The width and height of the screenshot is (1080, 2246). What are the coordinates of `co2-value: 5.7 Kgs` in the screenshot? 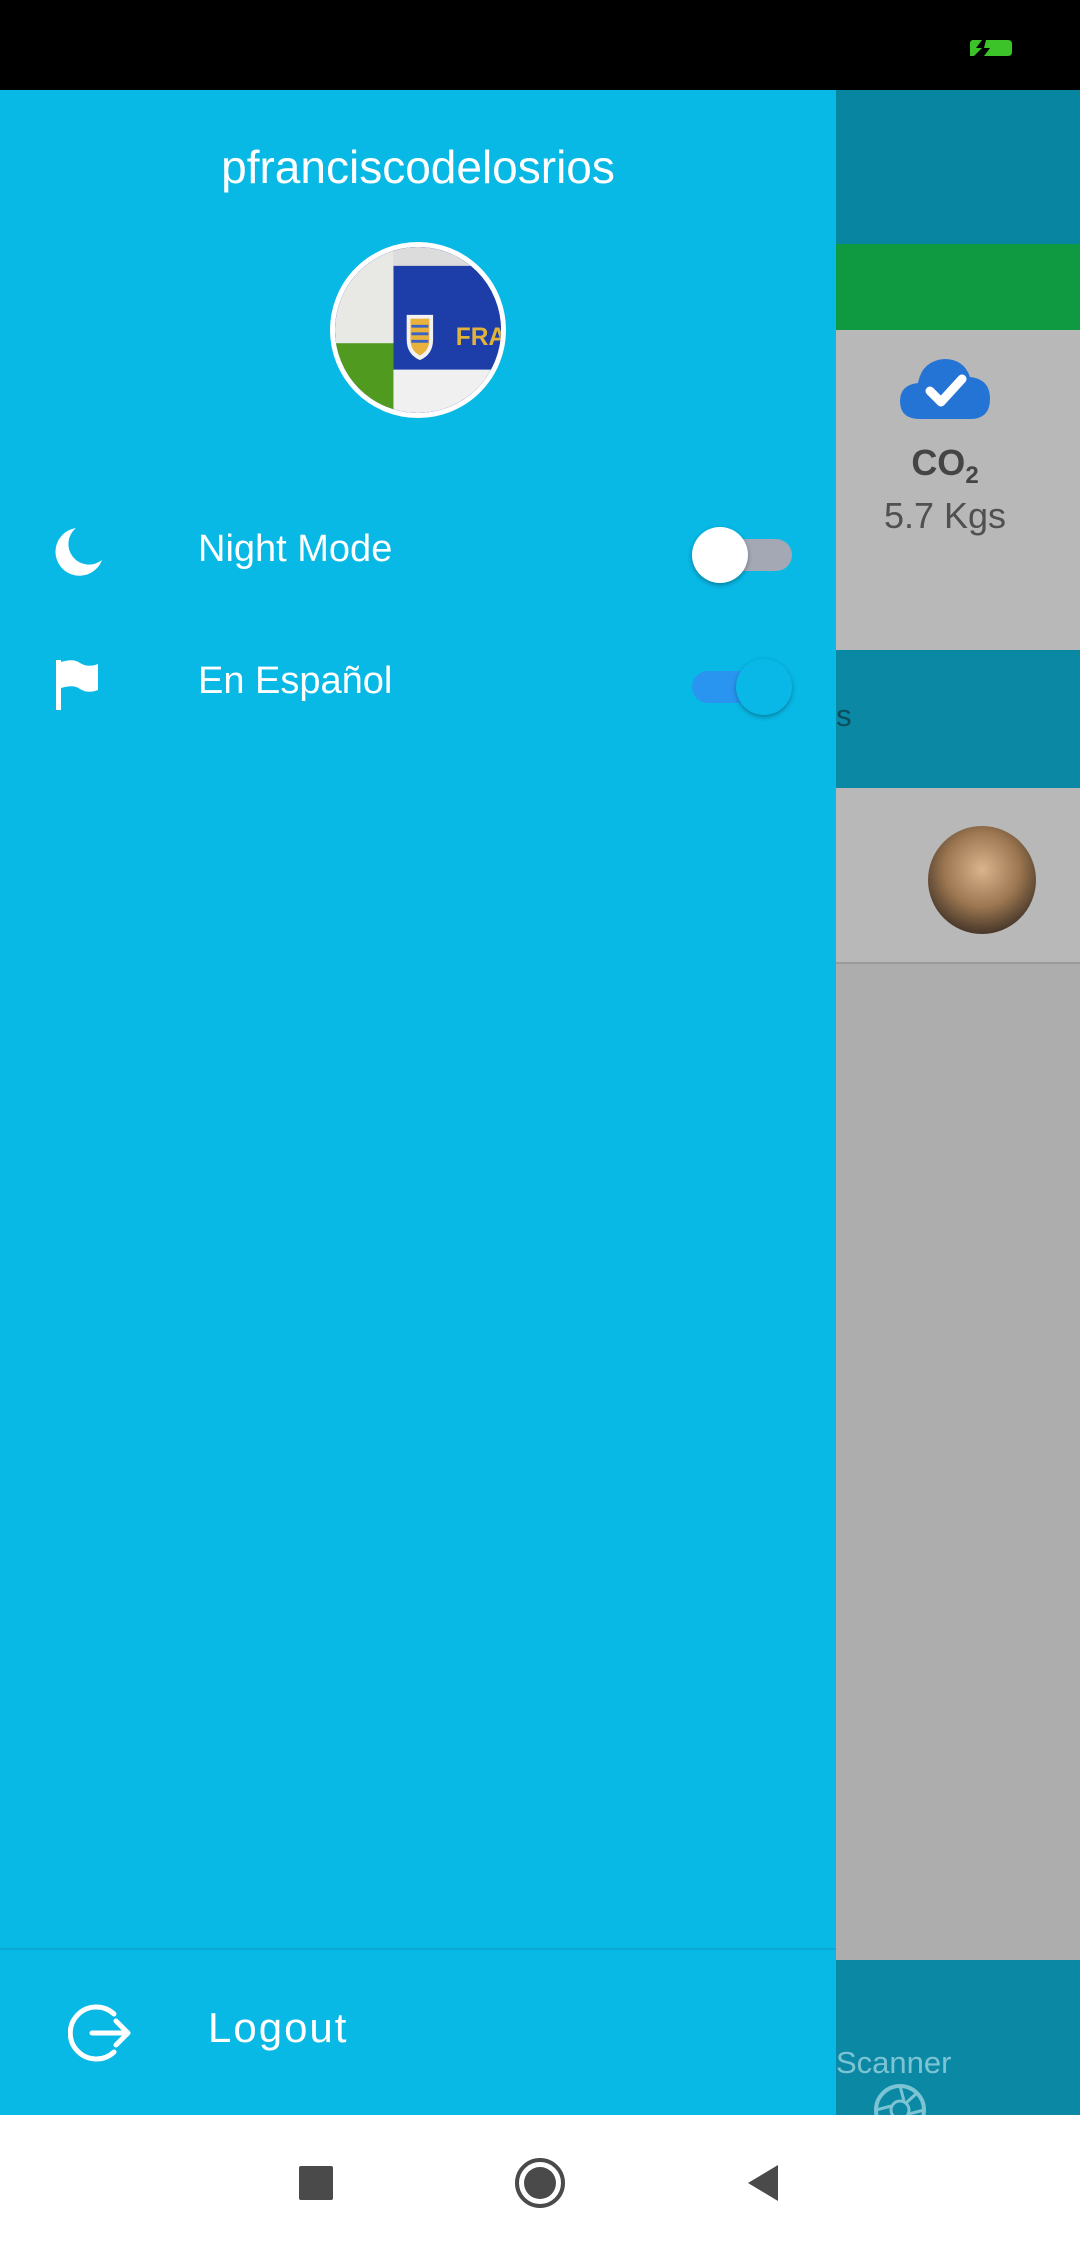 It's located at (945, 515).